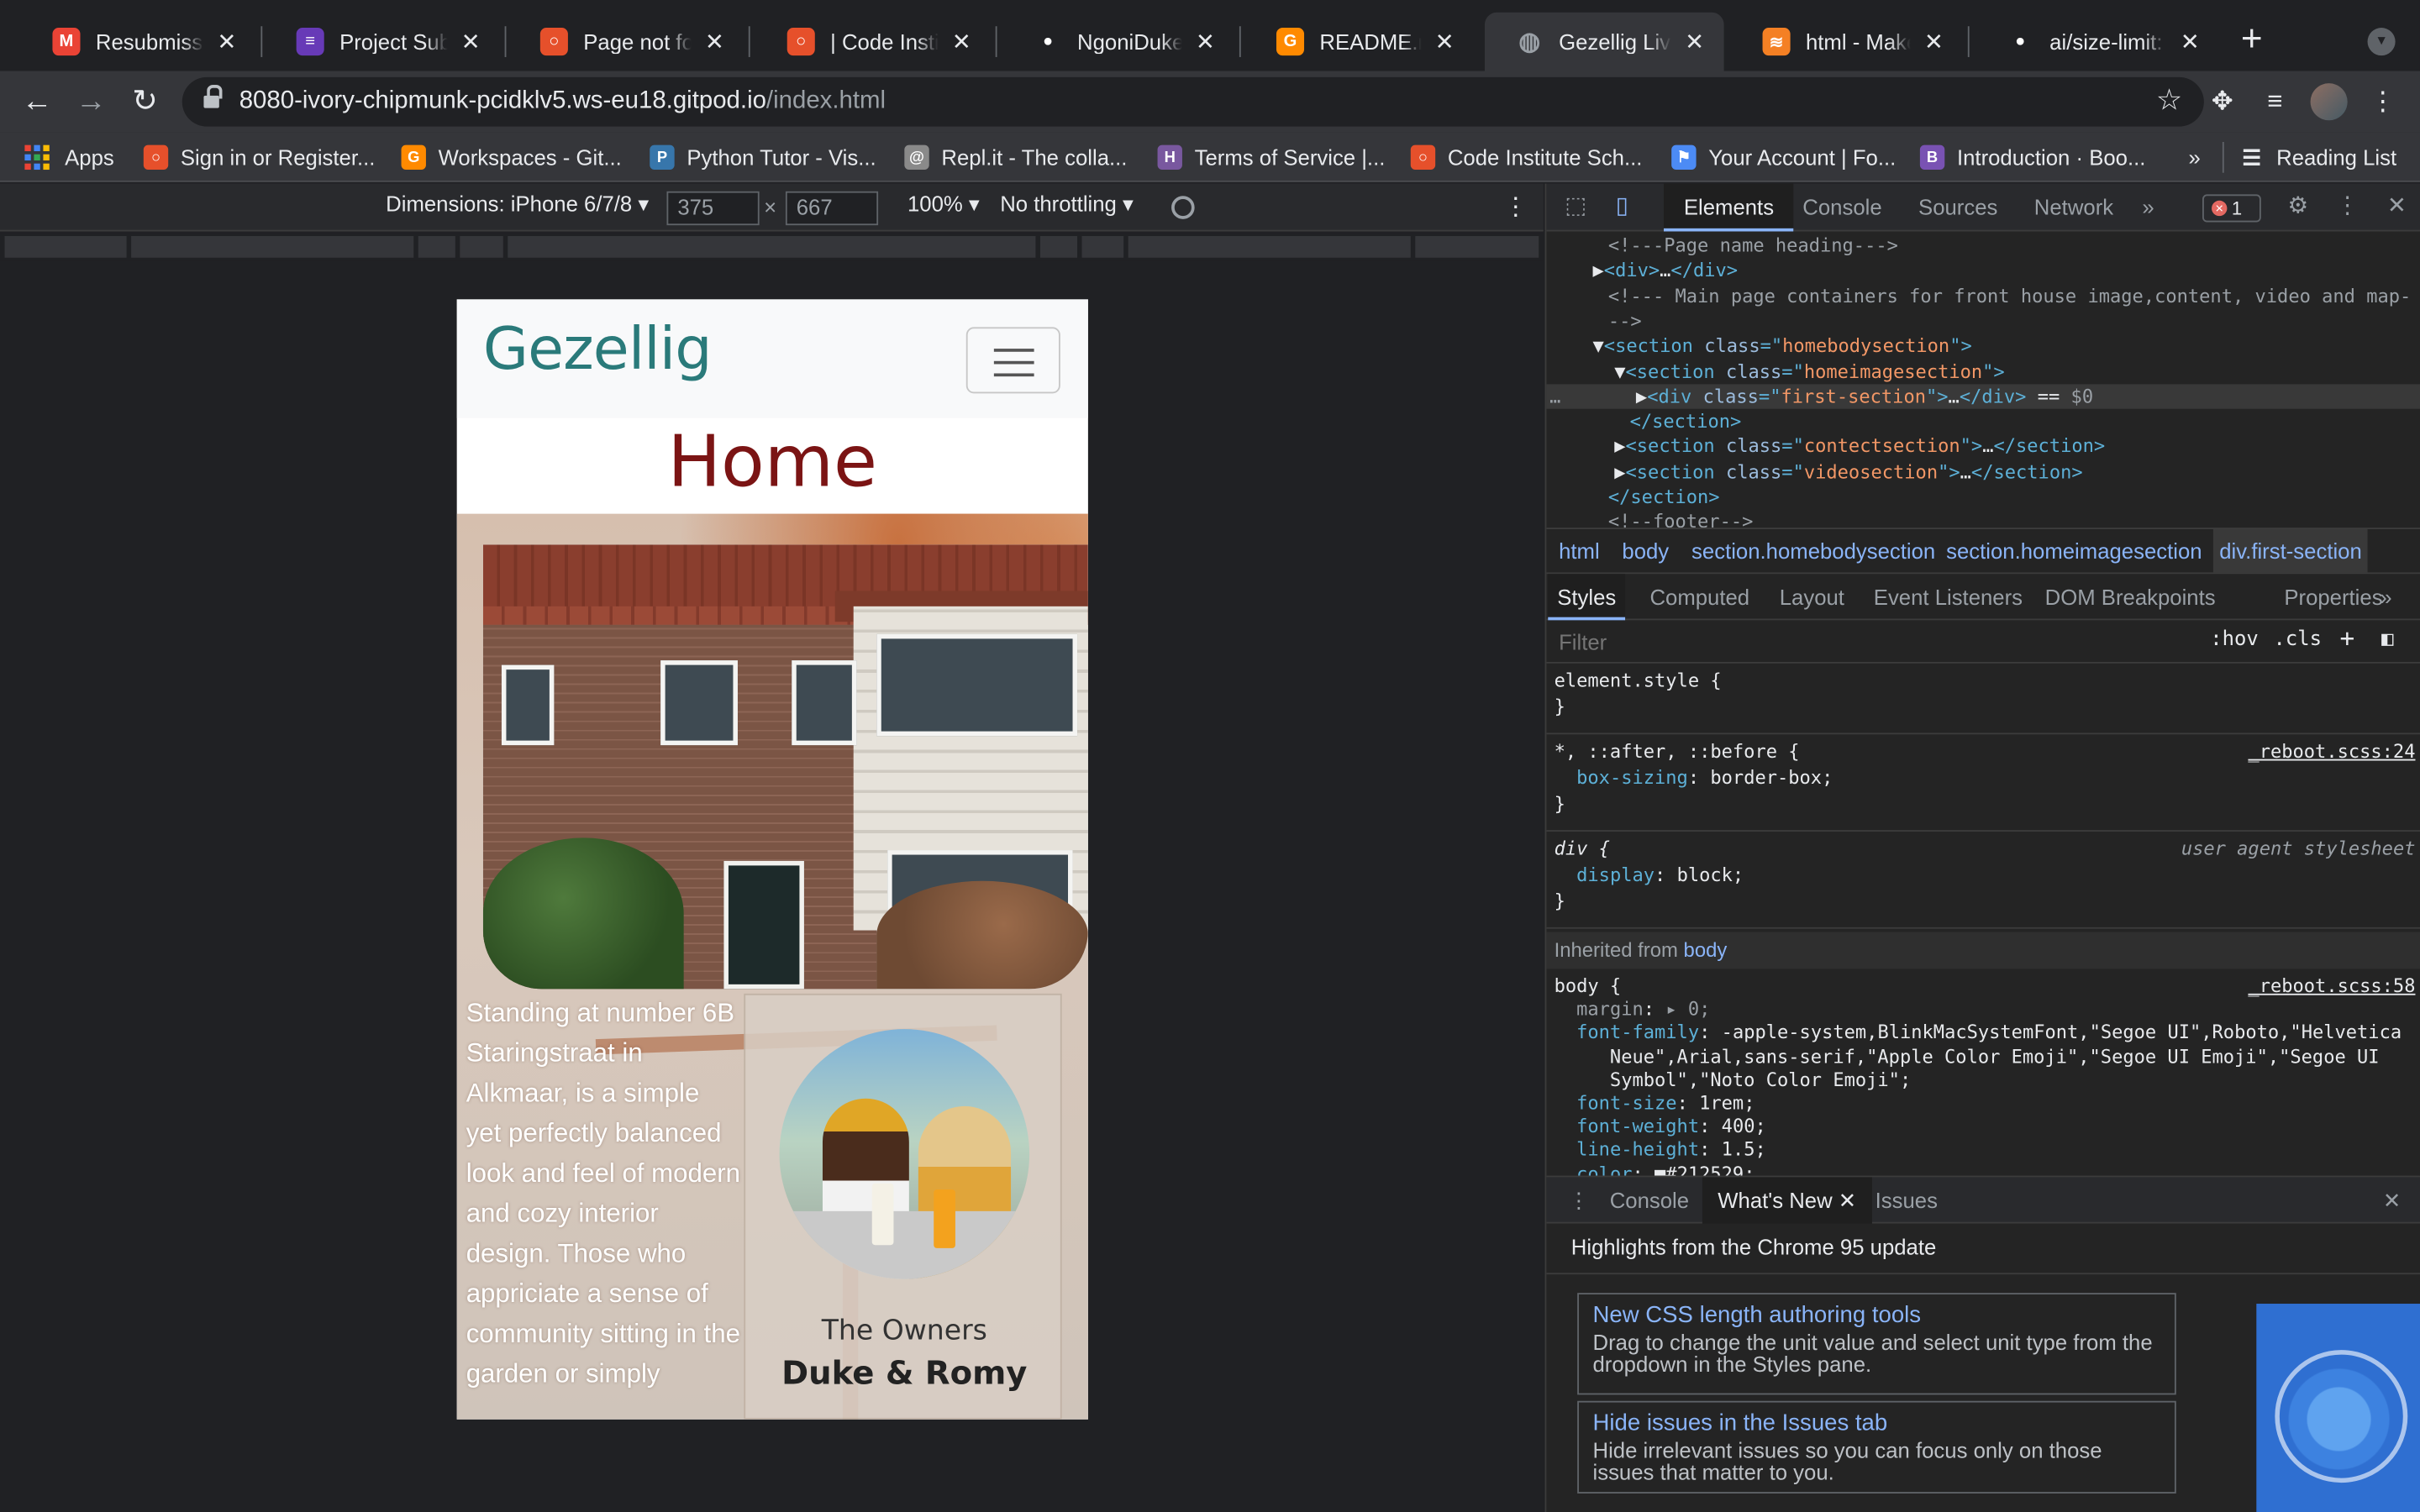  What do you see at coordinates (2231, 208) in the screenshot?
I see `error-count-badge: 1` at bounding box center [2231, 208].